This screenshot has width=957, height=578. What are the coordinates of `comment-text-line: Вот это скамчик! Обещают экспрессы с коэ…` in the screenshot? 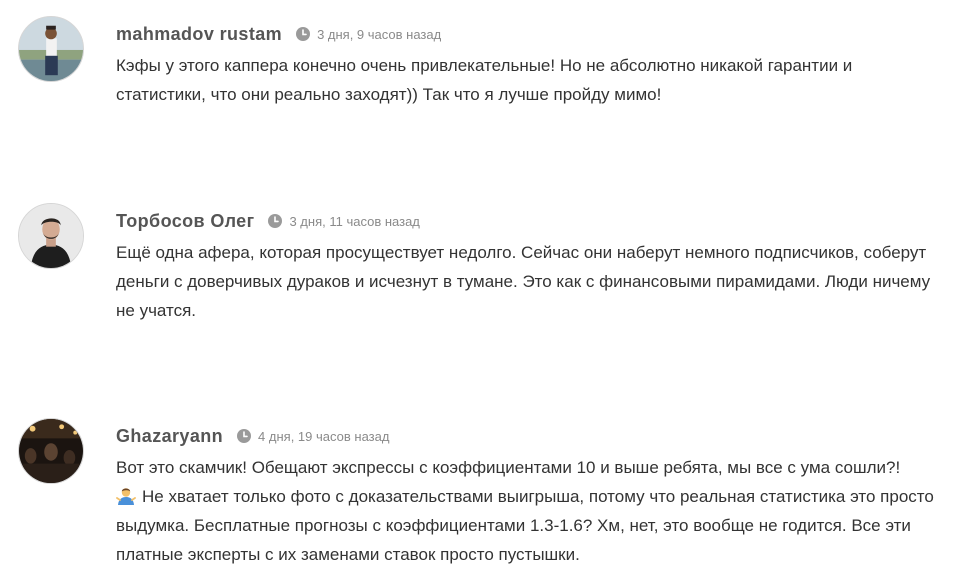 It's located at (508, 467).